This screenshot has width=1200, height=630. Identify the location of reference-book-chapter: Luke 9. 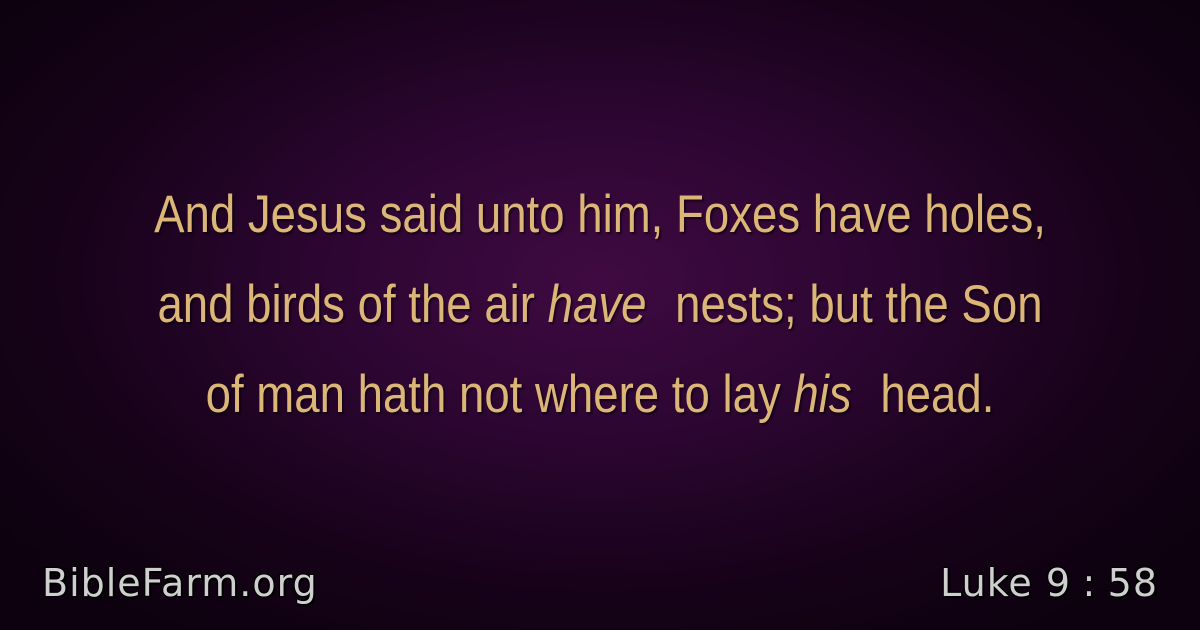
(1006, 583).